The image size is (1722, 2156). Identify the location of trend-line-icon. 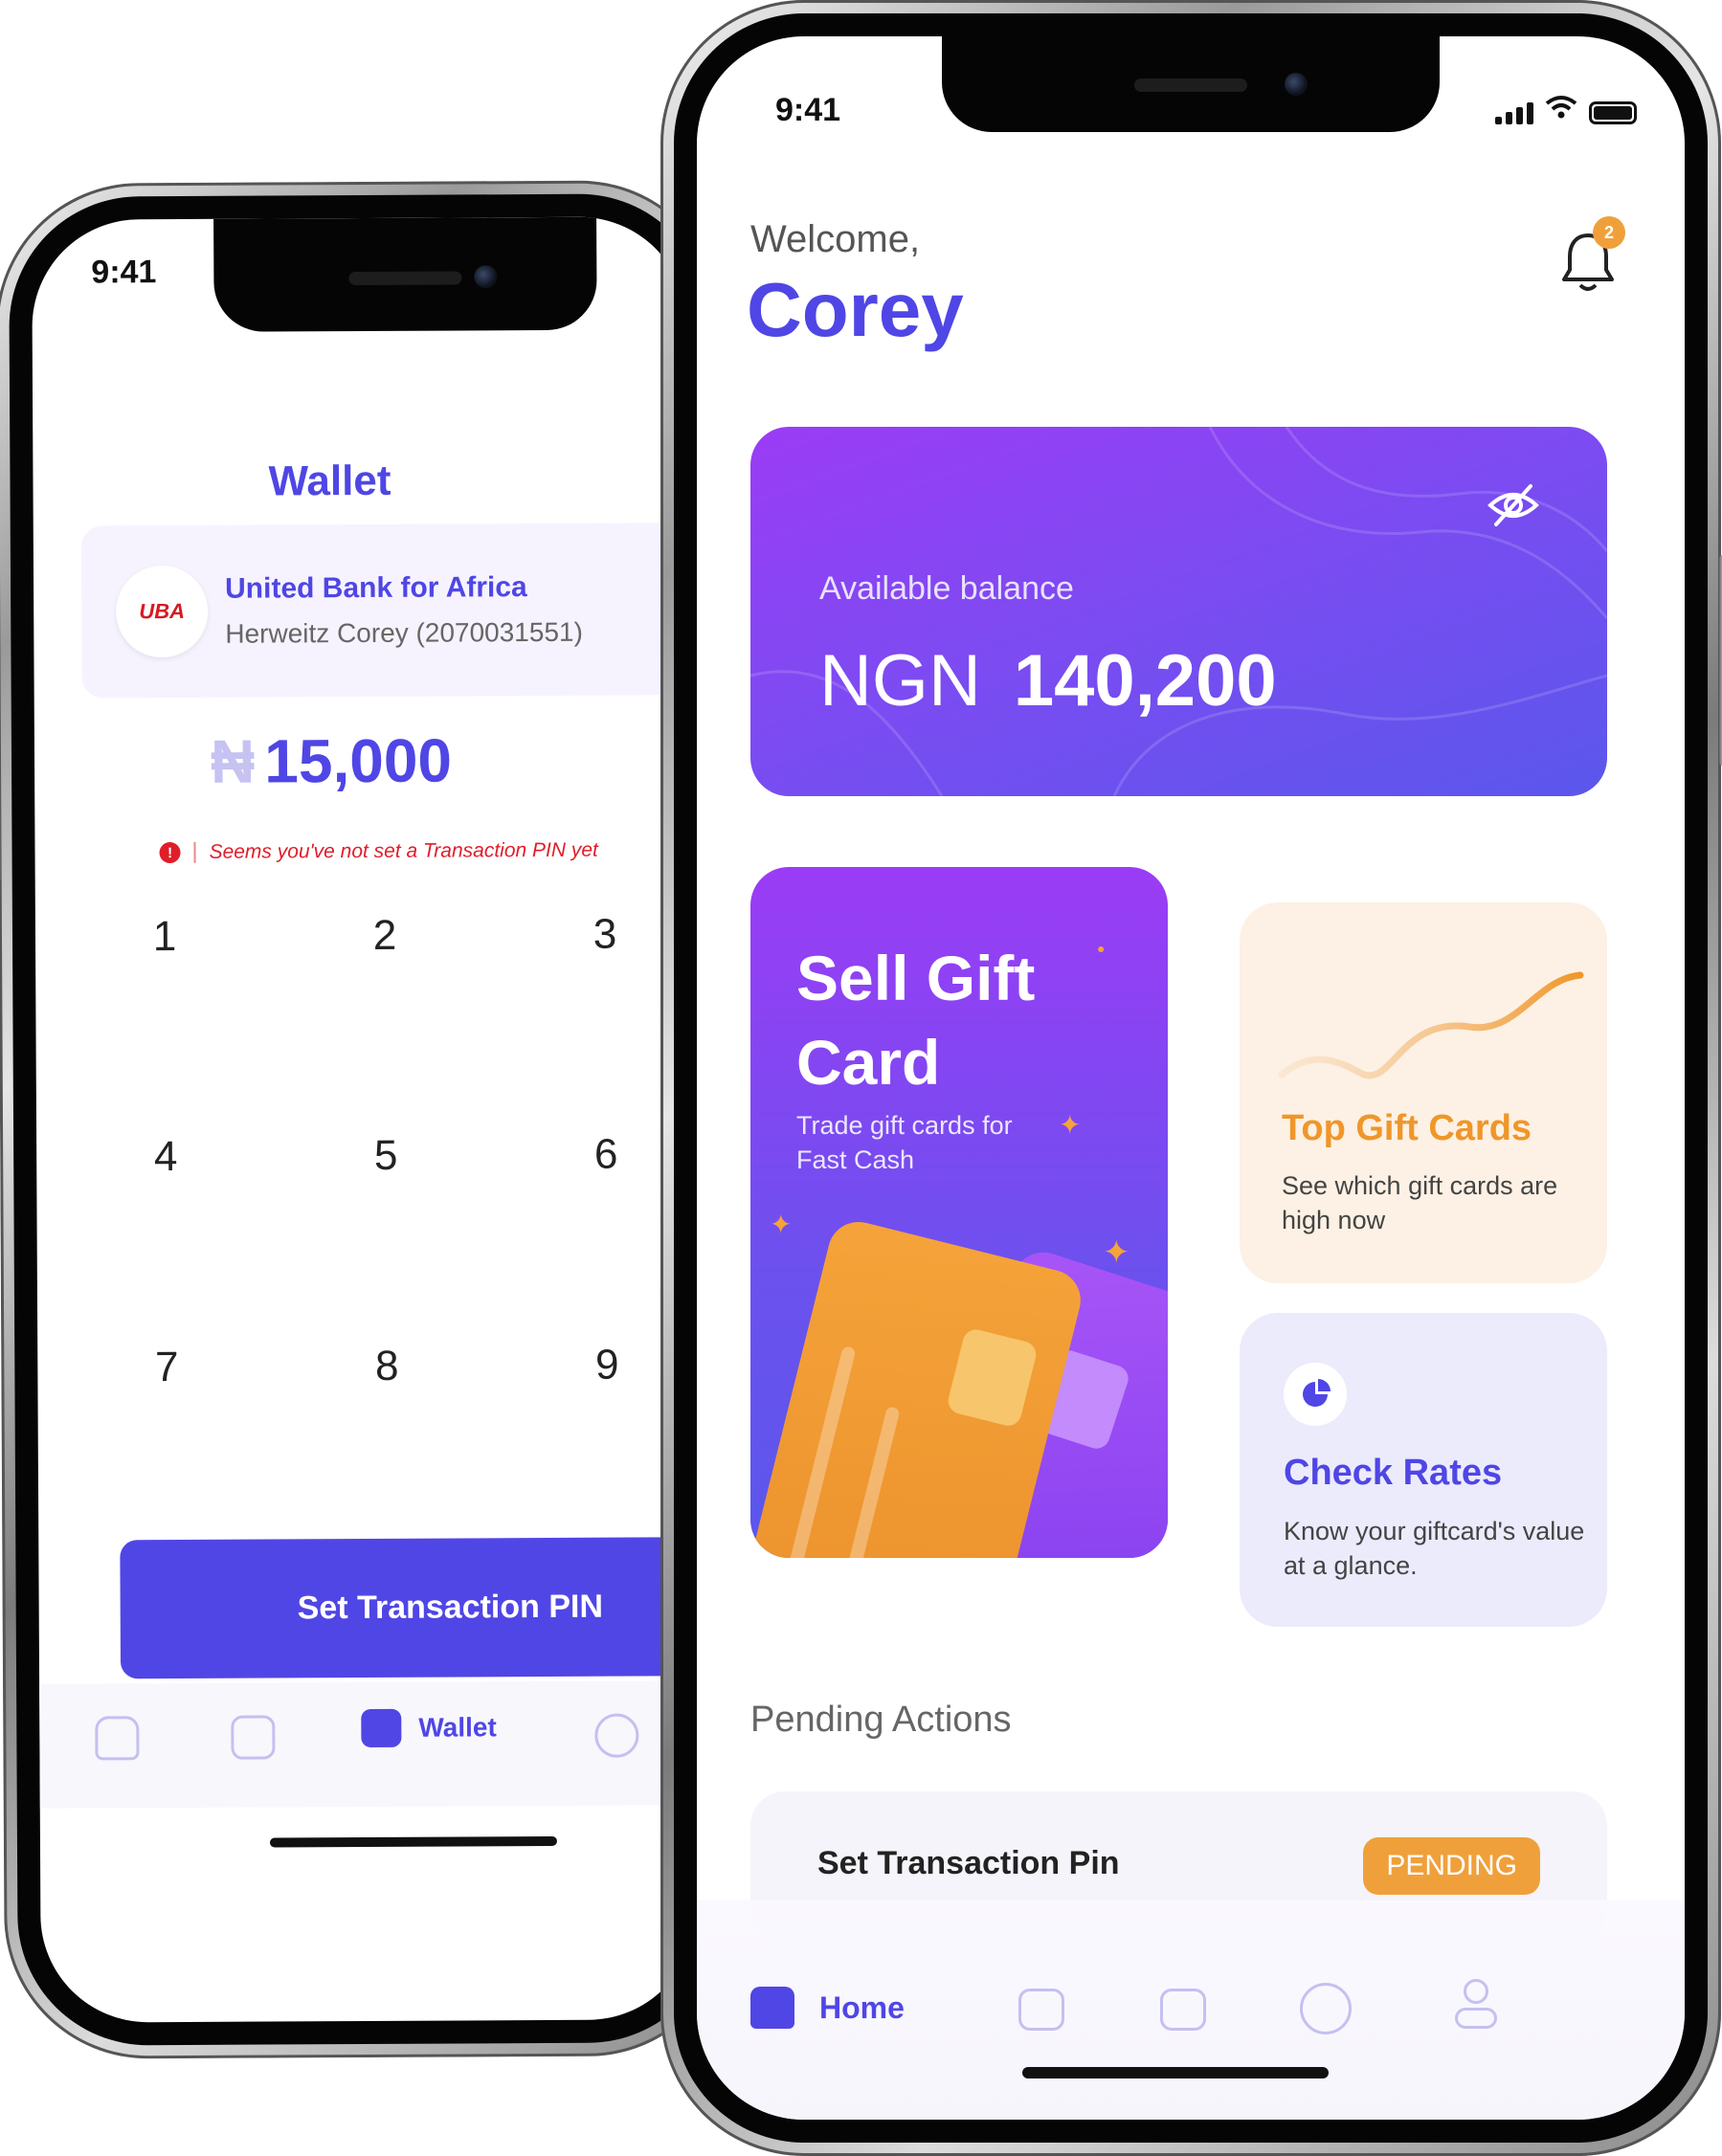
(1431, 1025).